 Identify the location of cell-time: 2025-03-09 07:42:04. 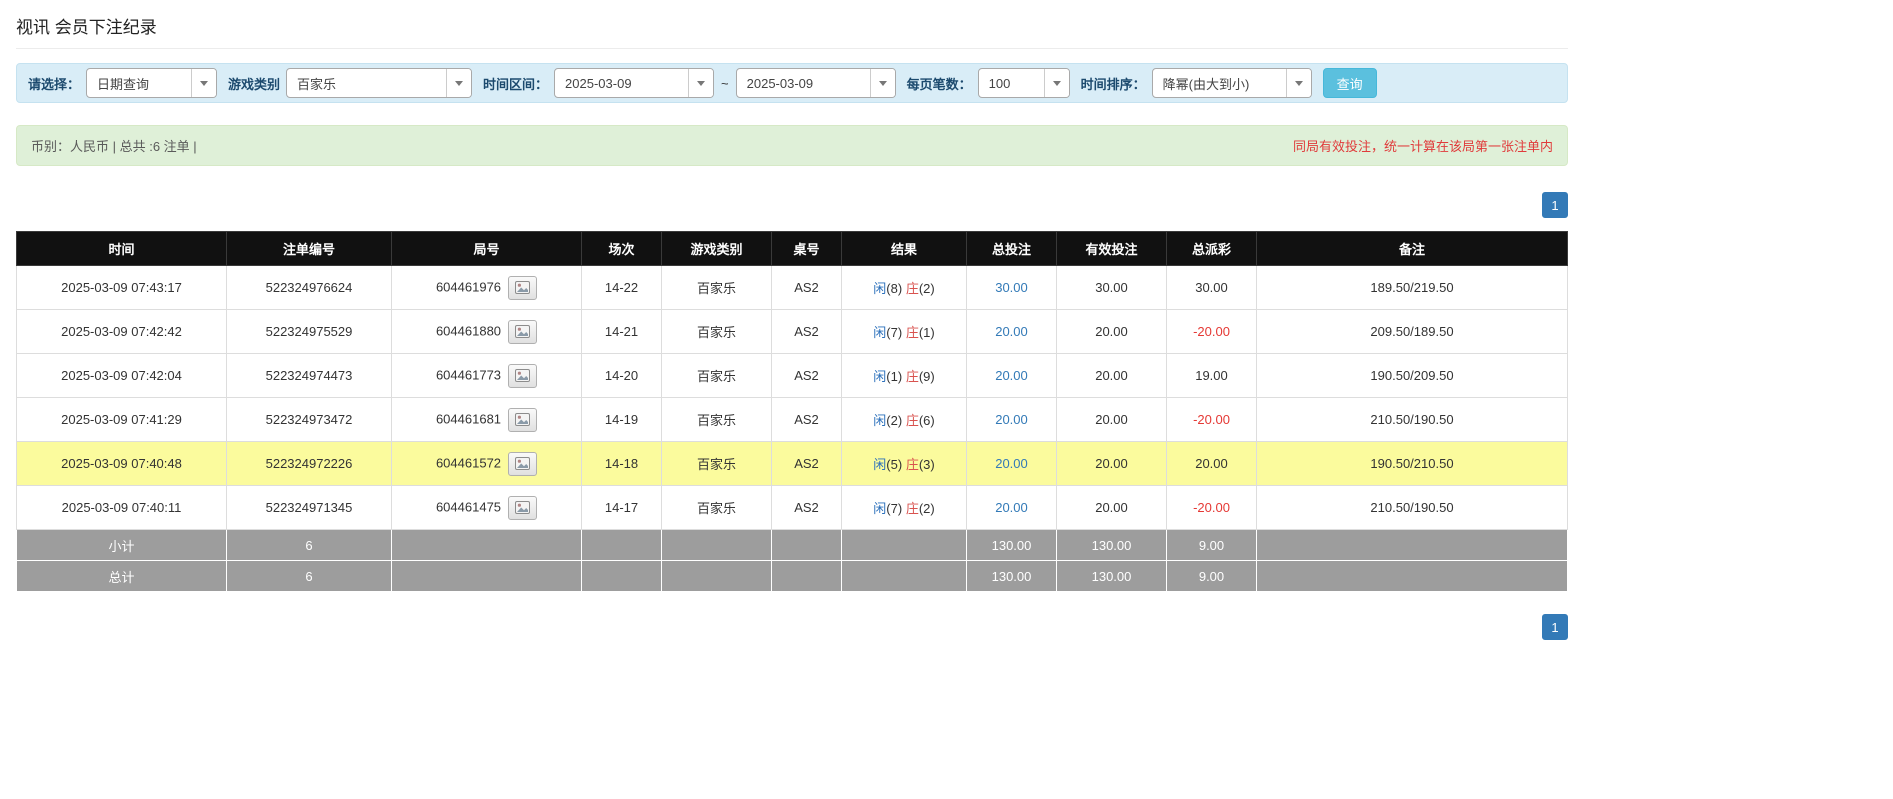
(121, 375).